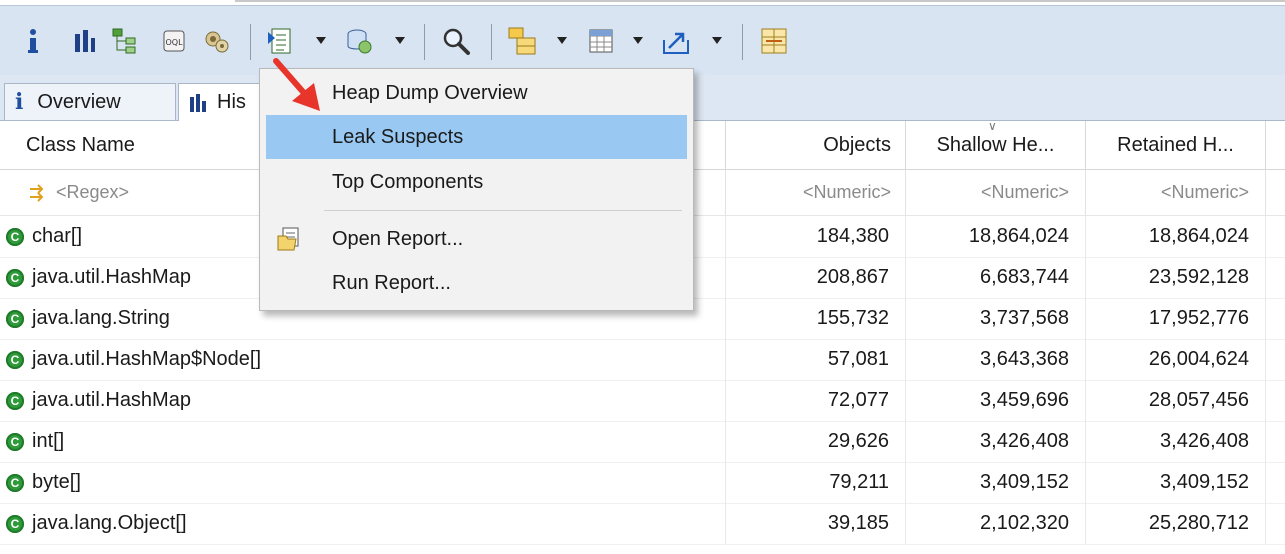 The height and width of the screenshot is (554, 1285). What do you see at coordinates (717, 40) in the screenshot?
I see `export-caret` at bounding box center [717, 40].